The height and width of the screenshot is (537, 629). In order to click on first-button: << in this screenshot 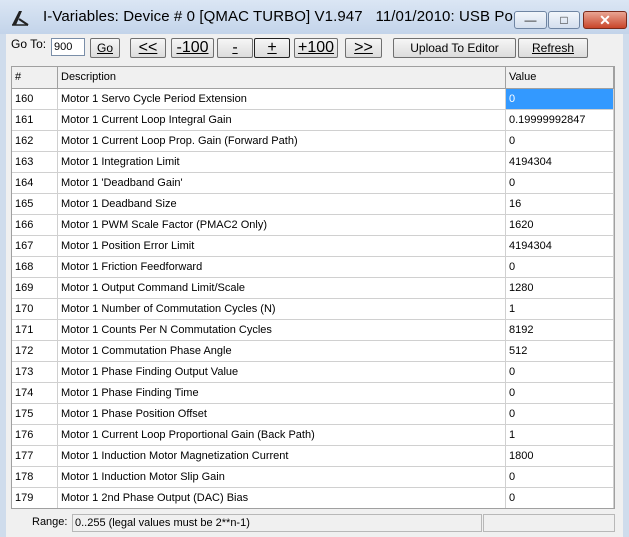, I will do `click(148, 48)`.